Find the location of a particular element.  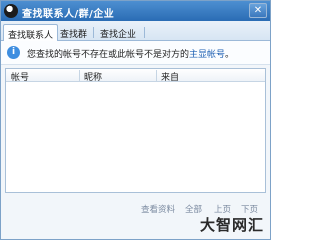

info-suffix: 。 is located at coordinates (230, 55).